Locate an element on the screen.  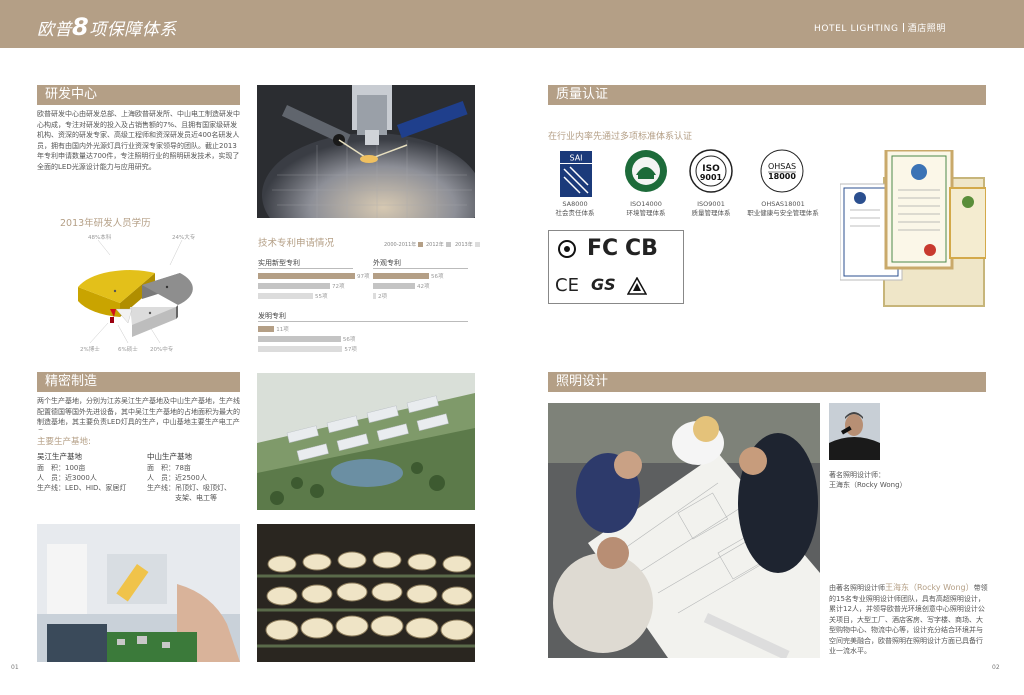
designer-name: 王海东（Rocky Wong） is located at coordinates (868, 485).